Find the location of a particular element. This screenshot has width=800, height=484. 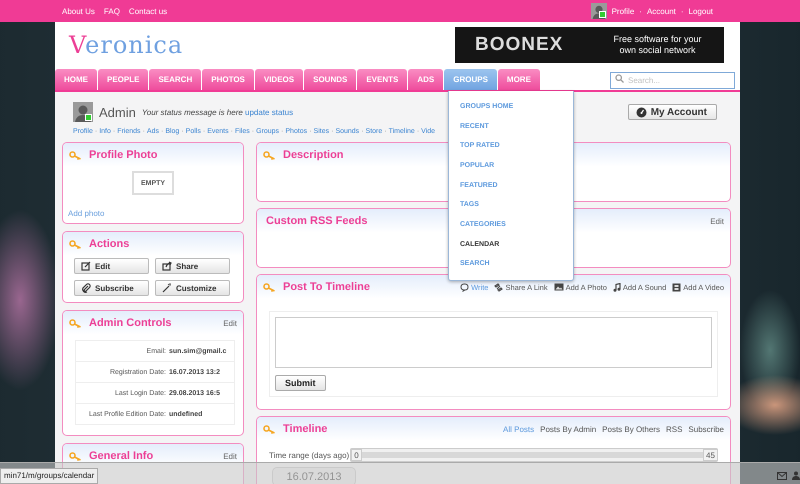

top-link: Contact us is located at coordinates (148, 11).